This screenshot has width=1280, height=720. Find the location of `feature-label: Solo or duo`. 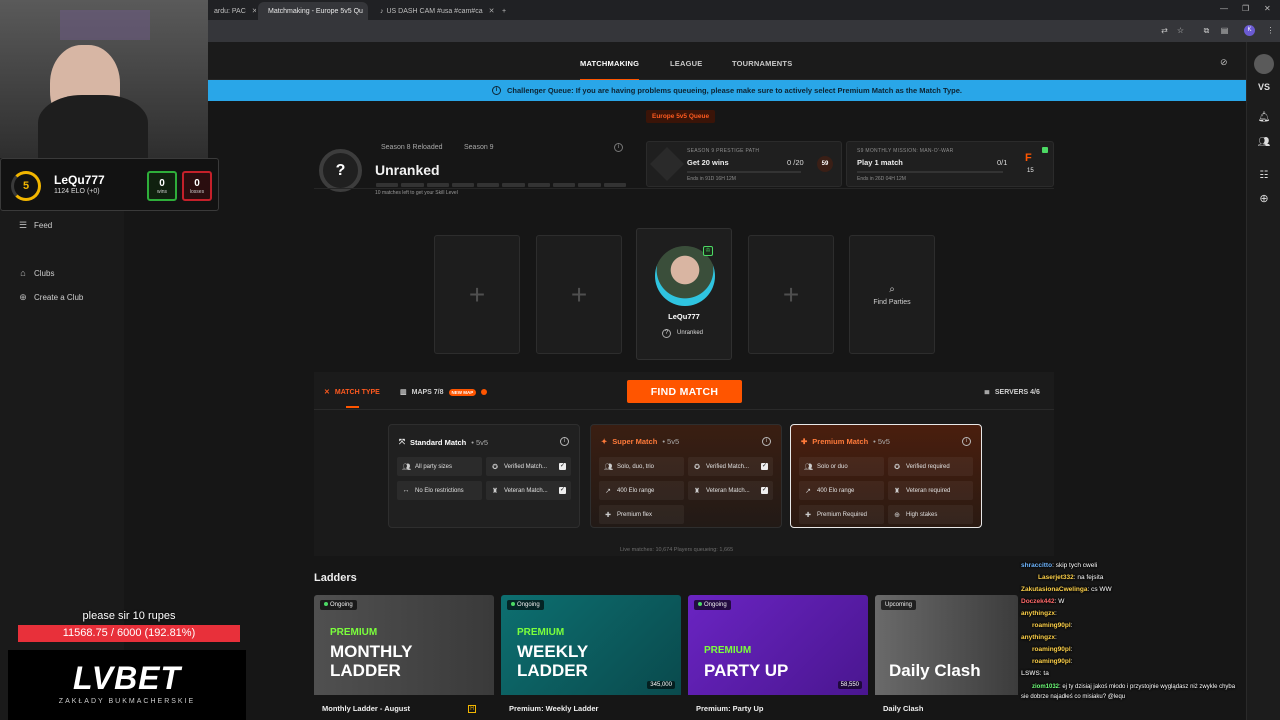

feature-label: Solo or duo is located at coordinates (832, 466).